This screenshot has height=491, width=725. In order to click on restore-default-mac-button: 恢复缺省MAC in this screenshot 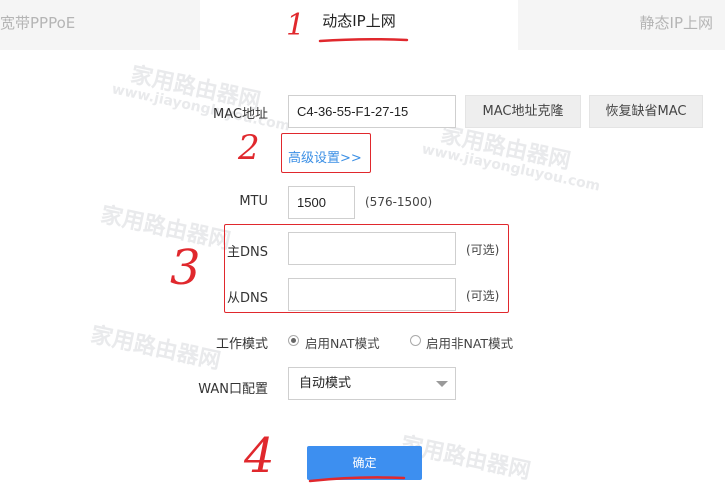, I will do `click(646, 111)`.